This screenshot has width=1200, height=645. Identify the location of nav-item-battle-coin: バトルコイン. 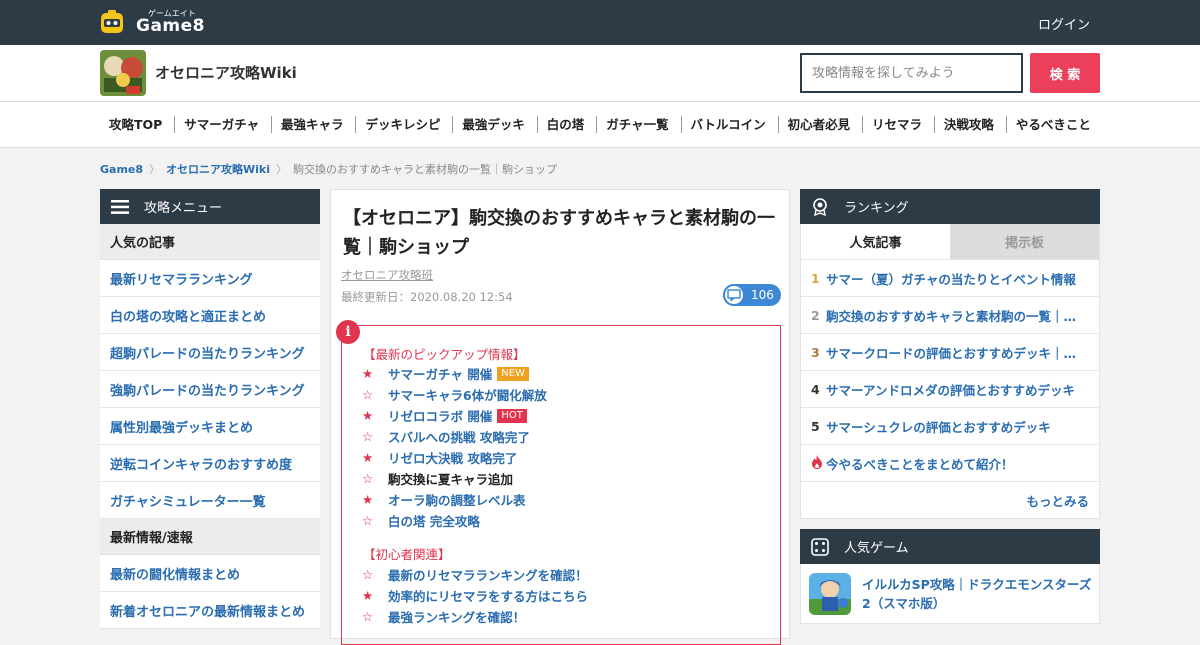
(727, 124).